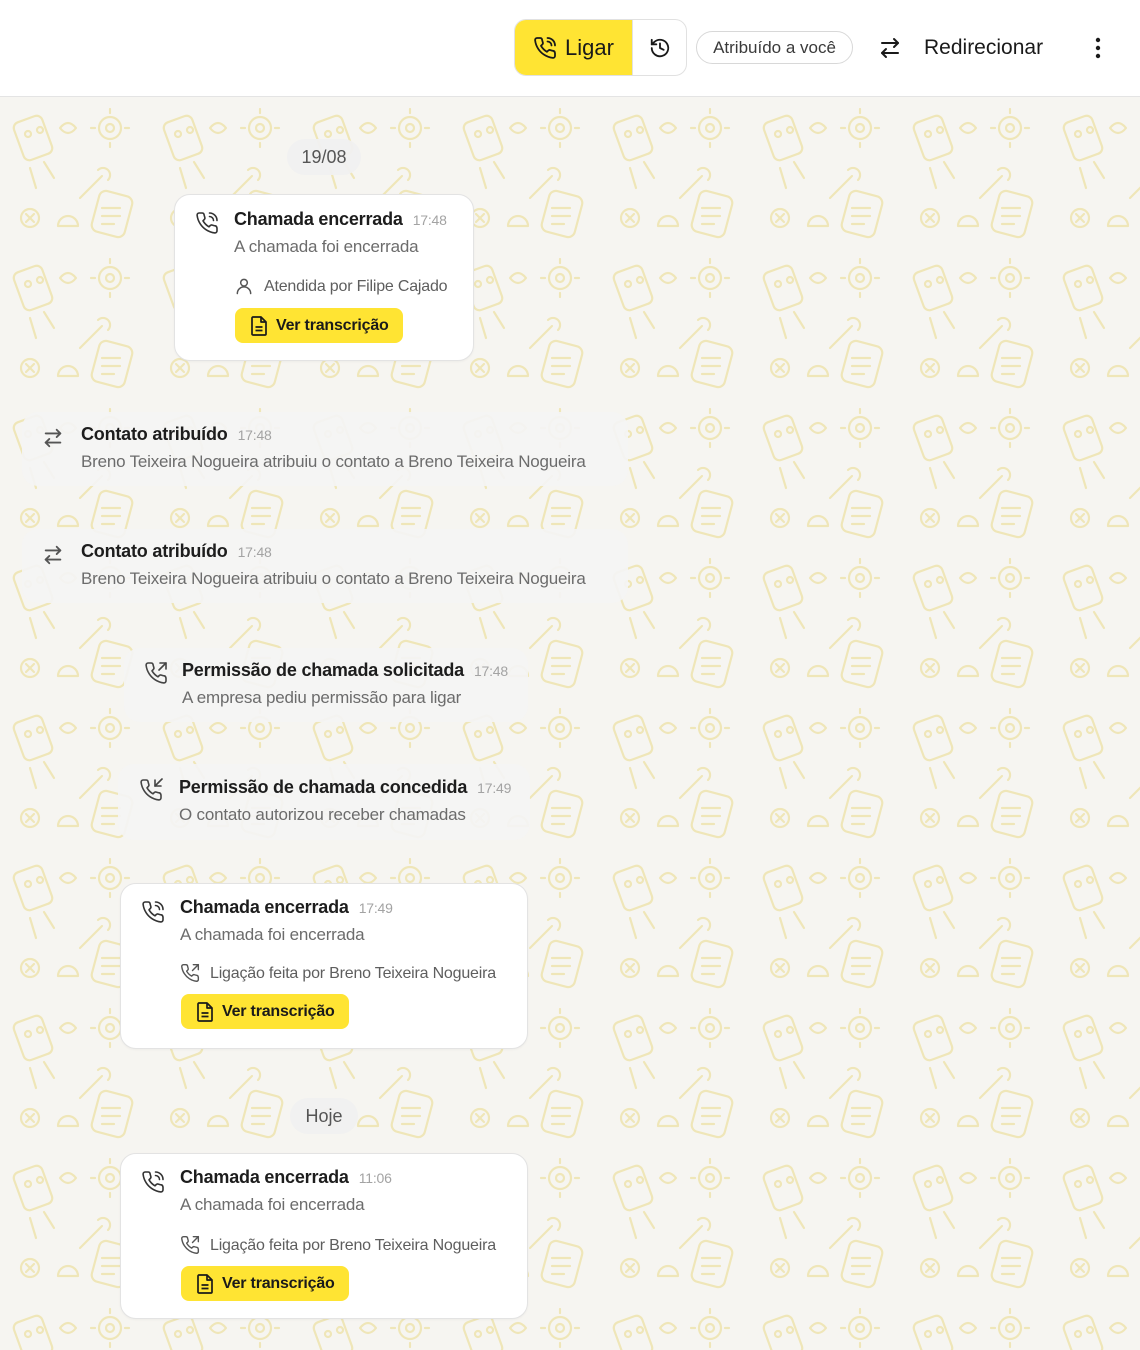 Image resolution: width=1140 pixels, height=1350 pixels. I want to click on date-label: 19/08, so click(324, 156).